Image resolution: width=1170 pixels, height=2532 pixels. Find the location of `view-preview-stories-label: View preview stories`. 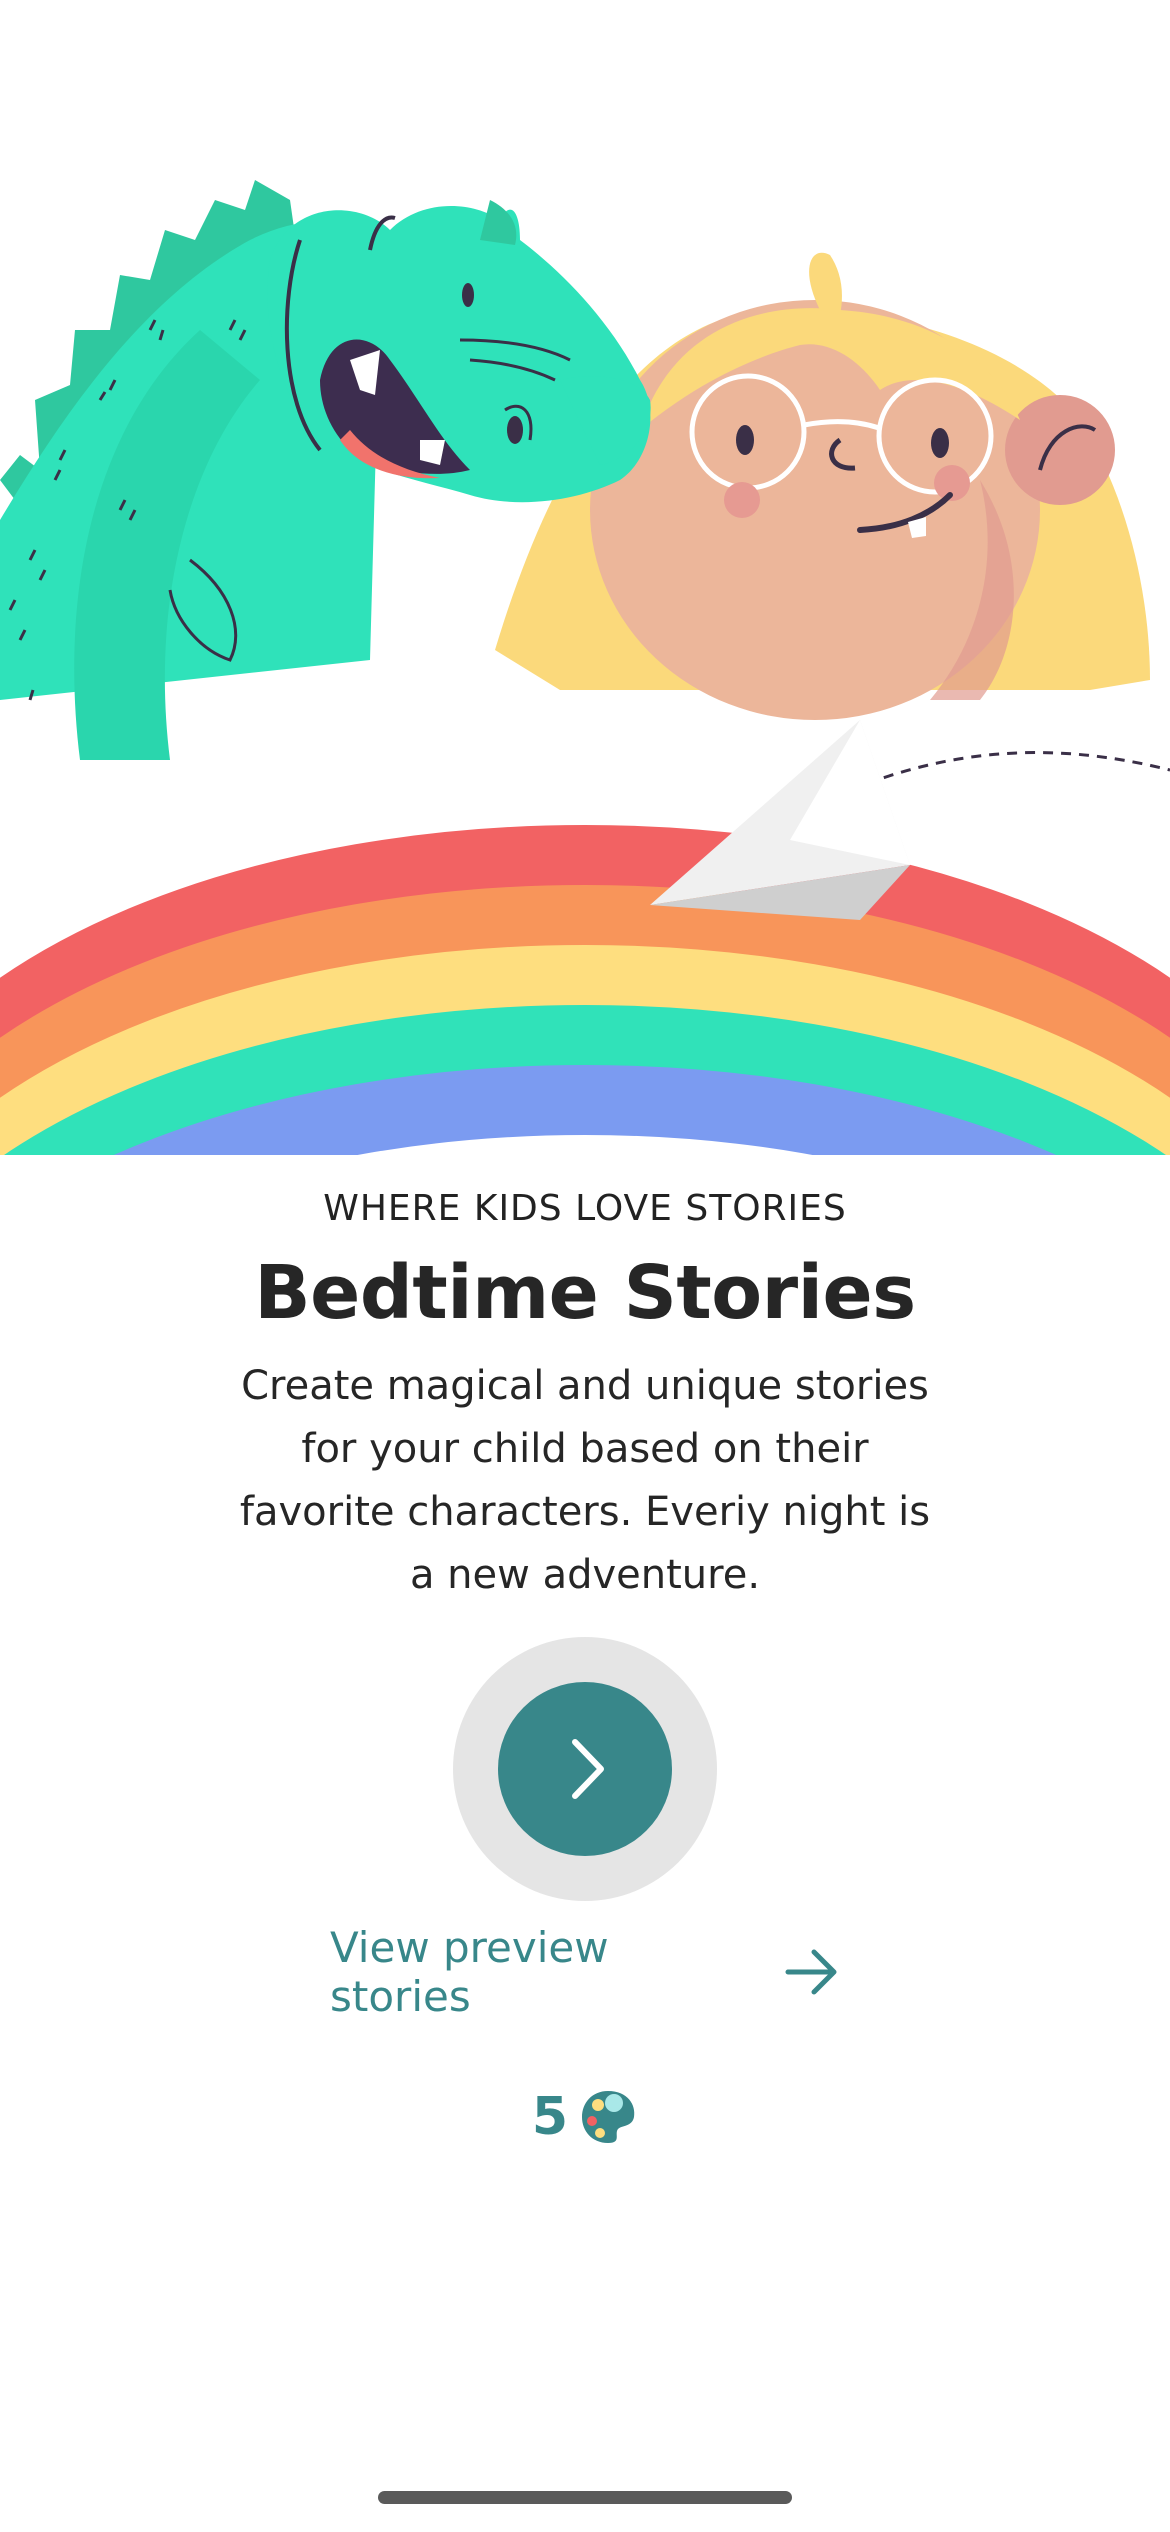

view-preview-stories-label: View preview stories is located at coordinates (469, 1972).